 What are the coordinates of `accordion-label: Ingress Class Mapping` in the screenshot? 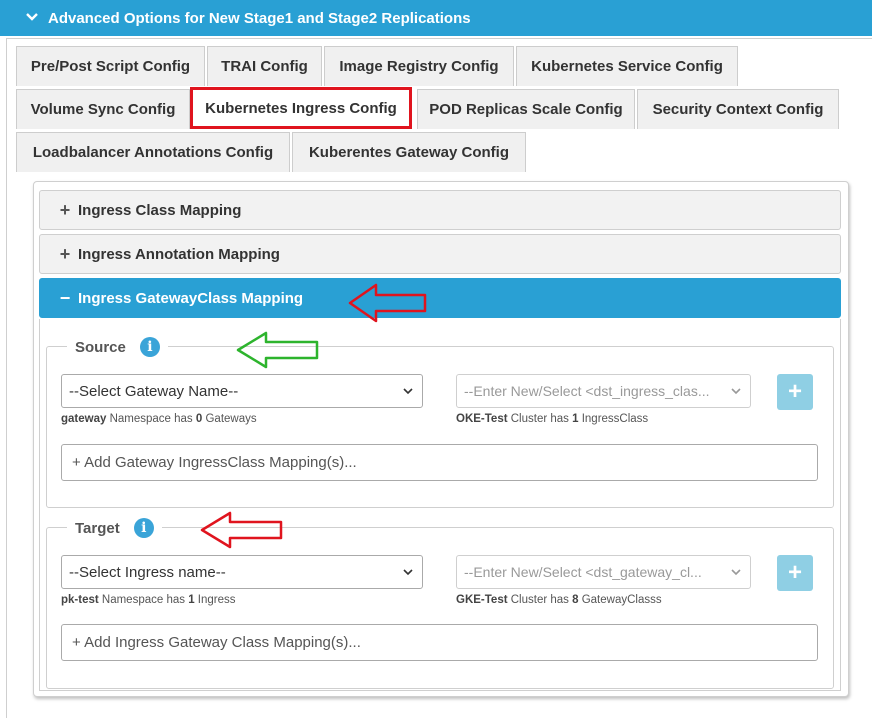 It's located at (160, 210).